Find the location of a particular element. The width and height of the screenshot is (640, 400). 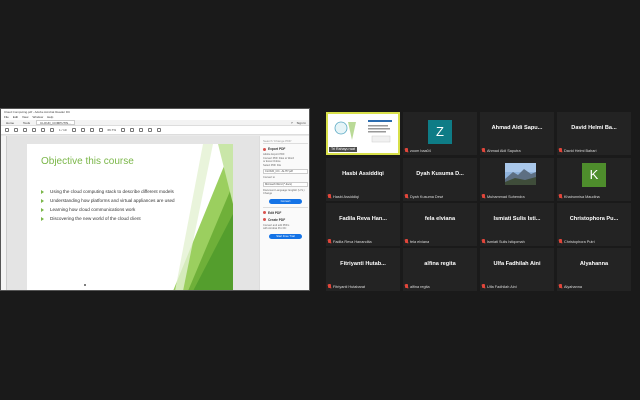

sign-icon is located at coordinates (150, 130).